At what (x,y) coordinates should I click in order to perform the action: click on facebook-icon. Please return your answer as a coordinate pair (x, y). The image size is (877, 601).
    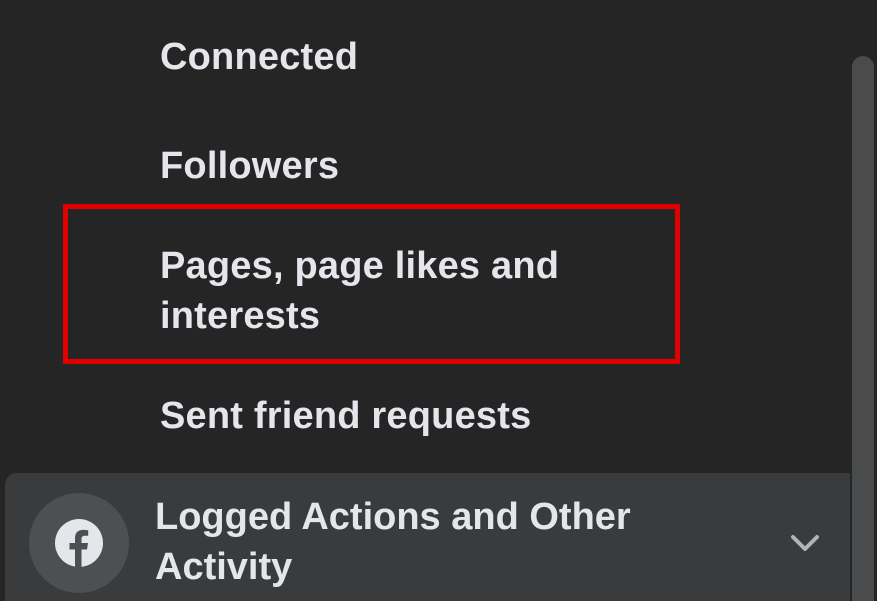
    Looking at the image, I should click on (79, 543).